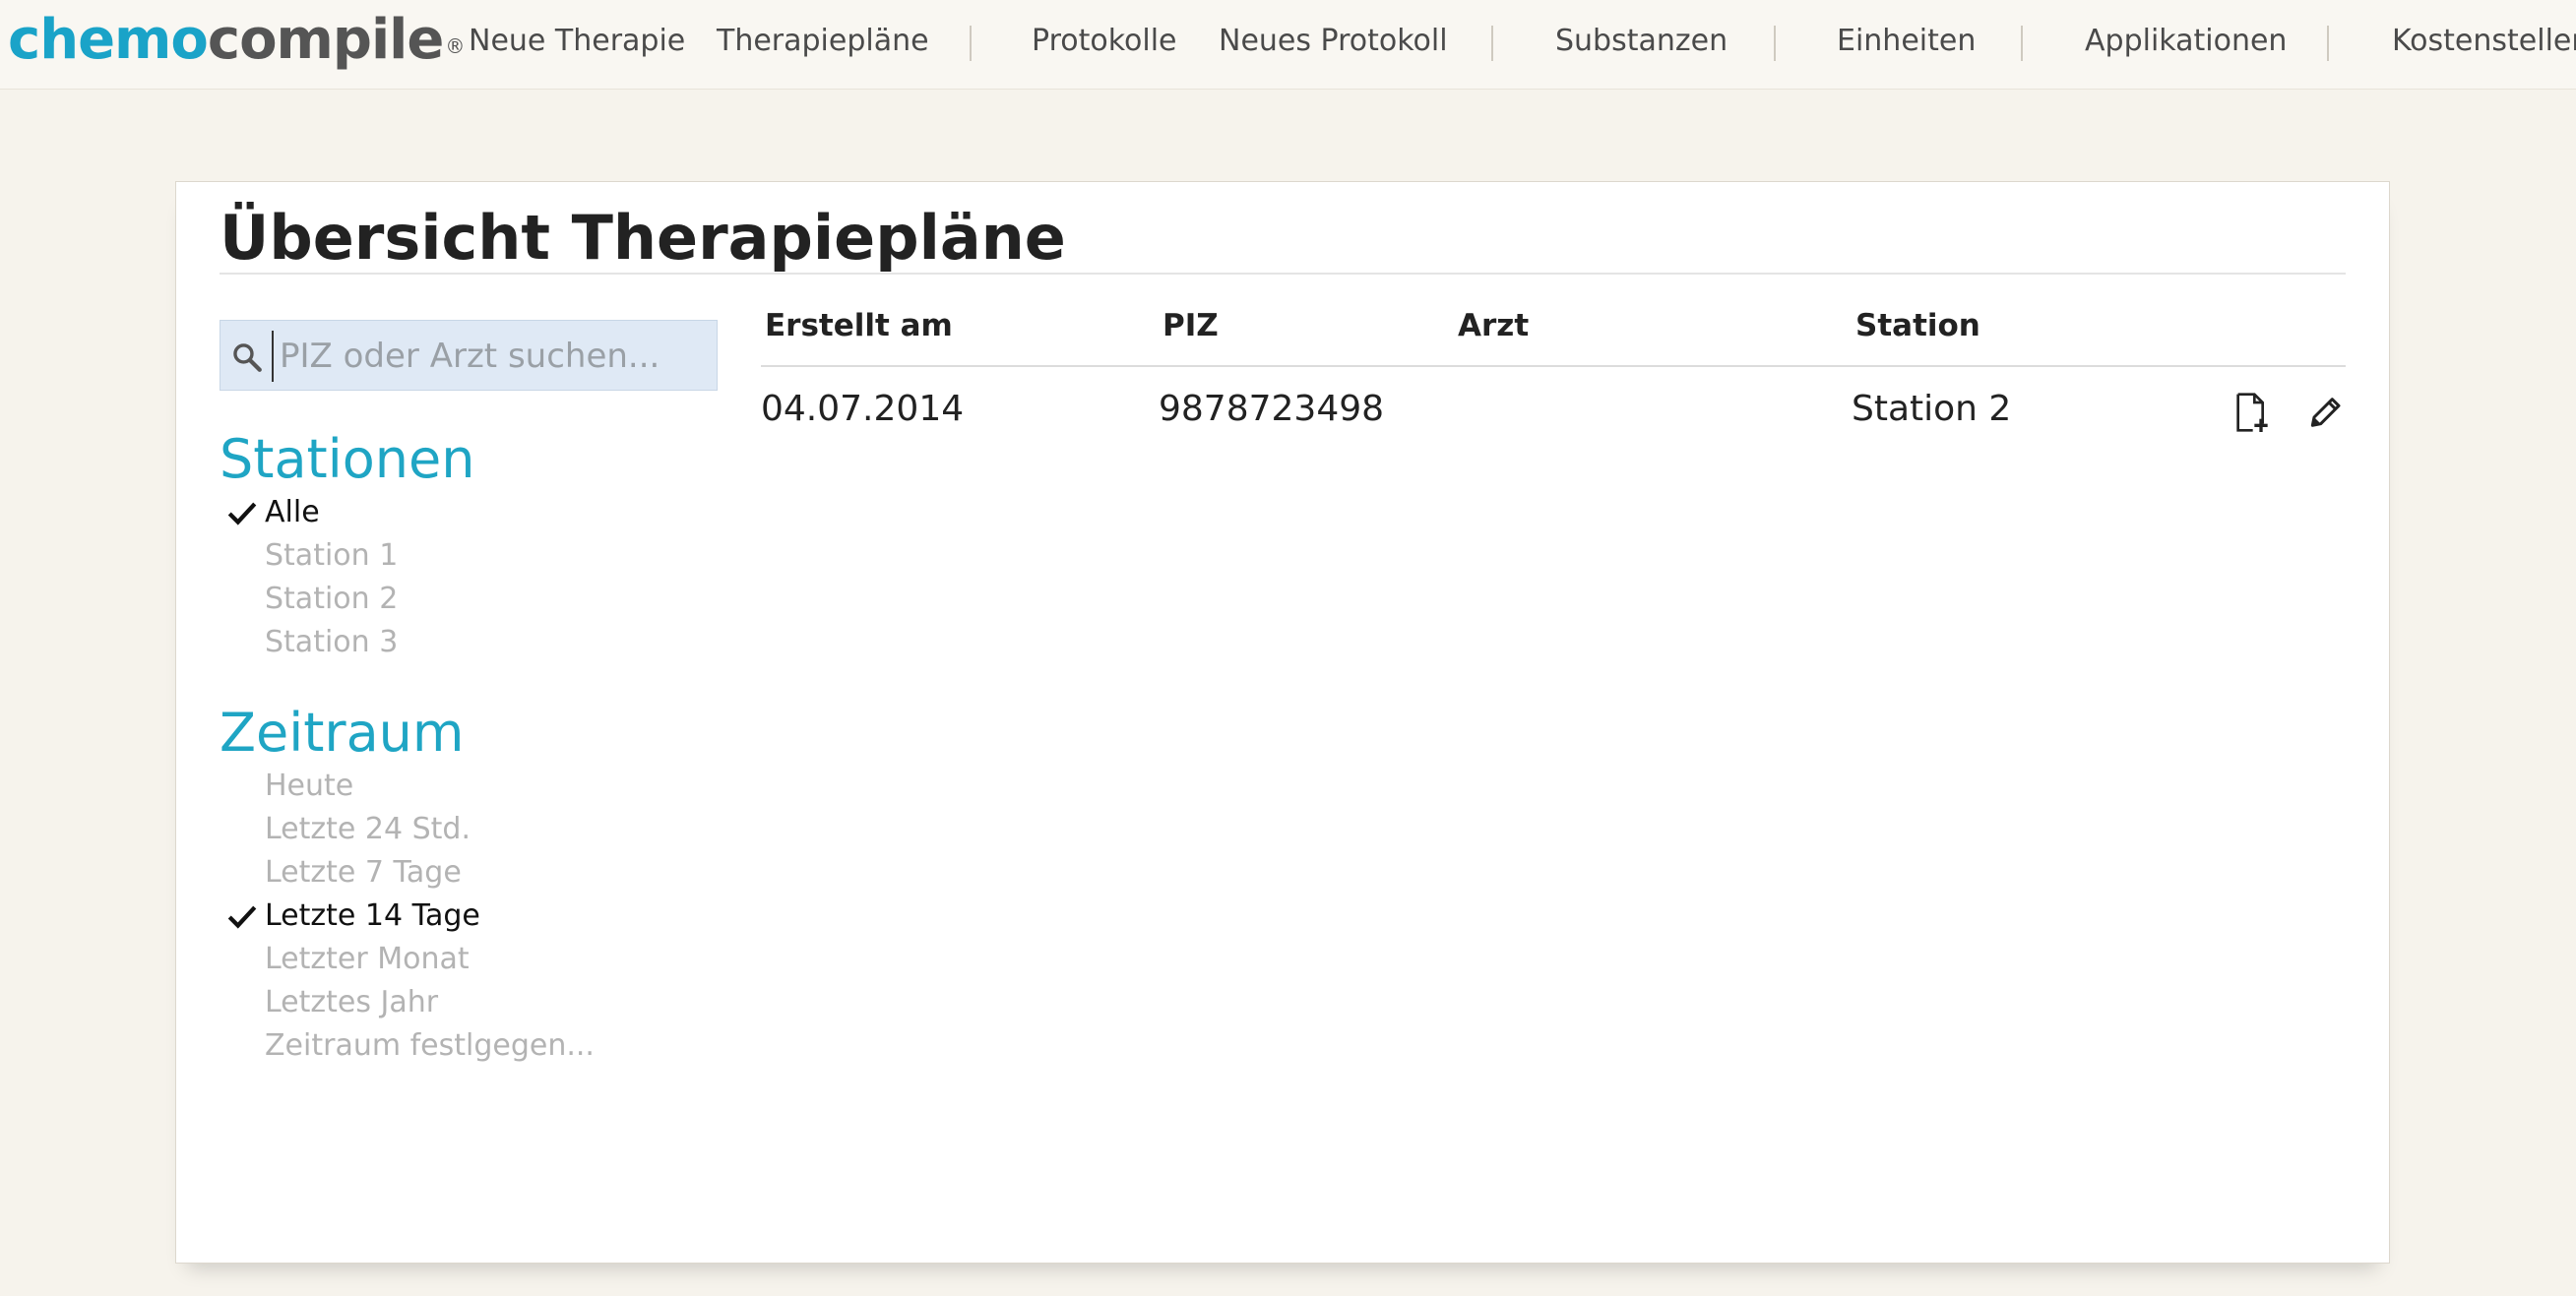 The width and height of the screenshot is (2576, 1296). What do you see at coordinates (331, 599) in the screenshot?
I see `filter-station-2: Station 2` at bounding box center [331, 599].